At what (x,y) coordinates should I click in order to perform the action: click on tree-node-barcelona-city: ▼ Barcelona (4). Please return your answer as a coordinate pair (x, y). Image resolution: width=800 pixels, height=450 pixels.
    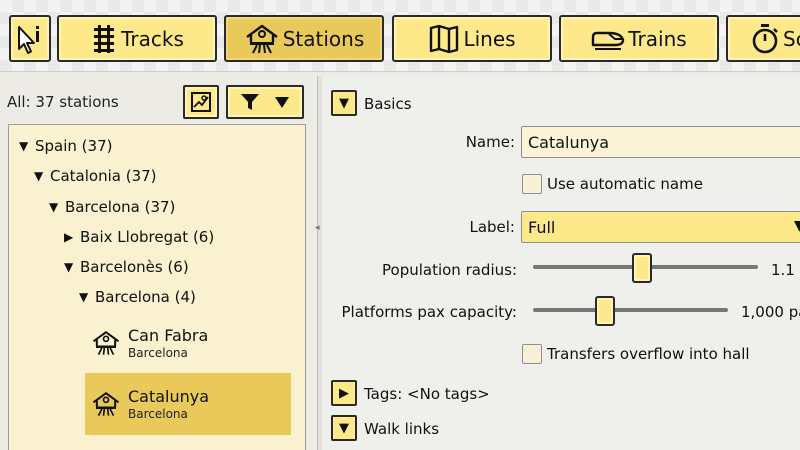
    Looking at the image, I should click on (137, 297).